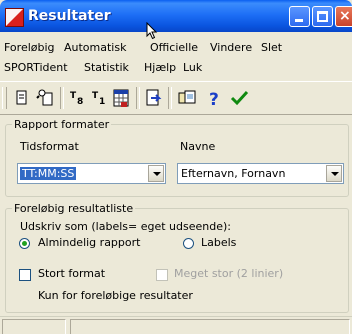 The image size is (352, 334). I want to click on menu-vindere: Vindere, so click(231, 47).